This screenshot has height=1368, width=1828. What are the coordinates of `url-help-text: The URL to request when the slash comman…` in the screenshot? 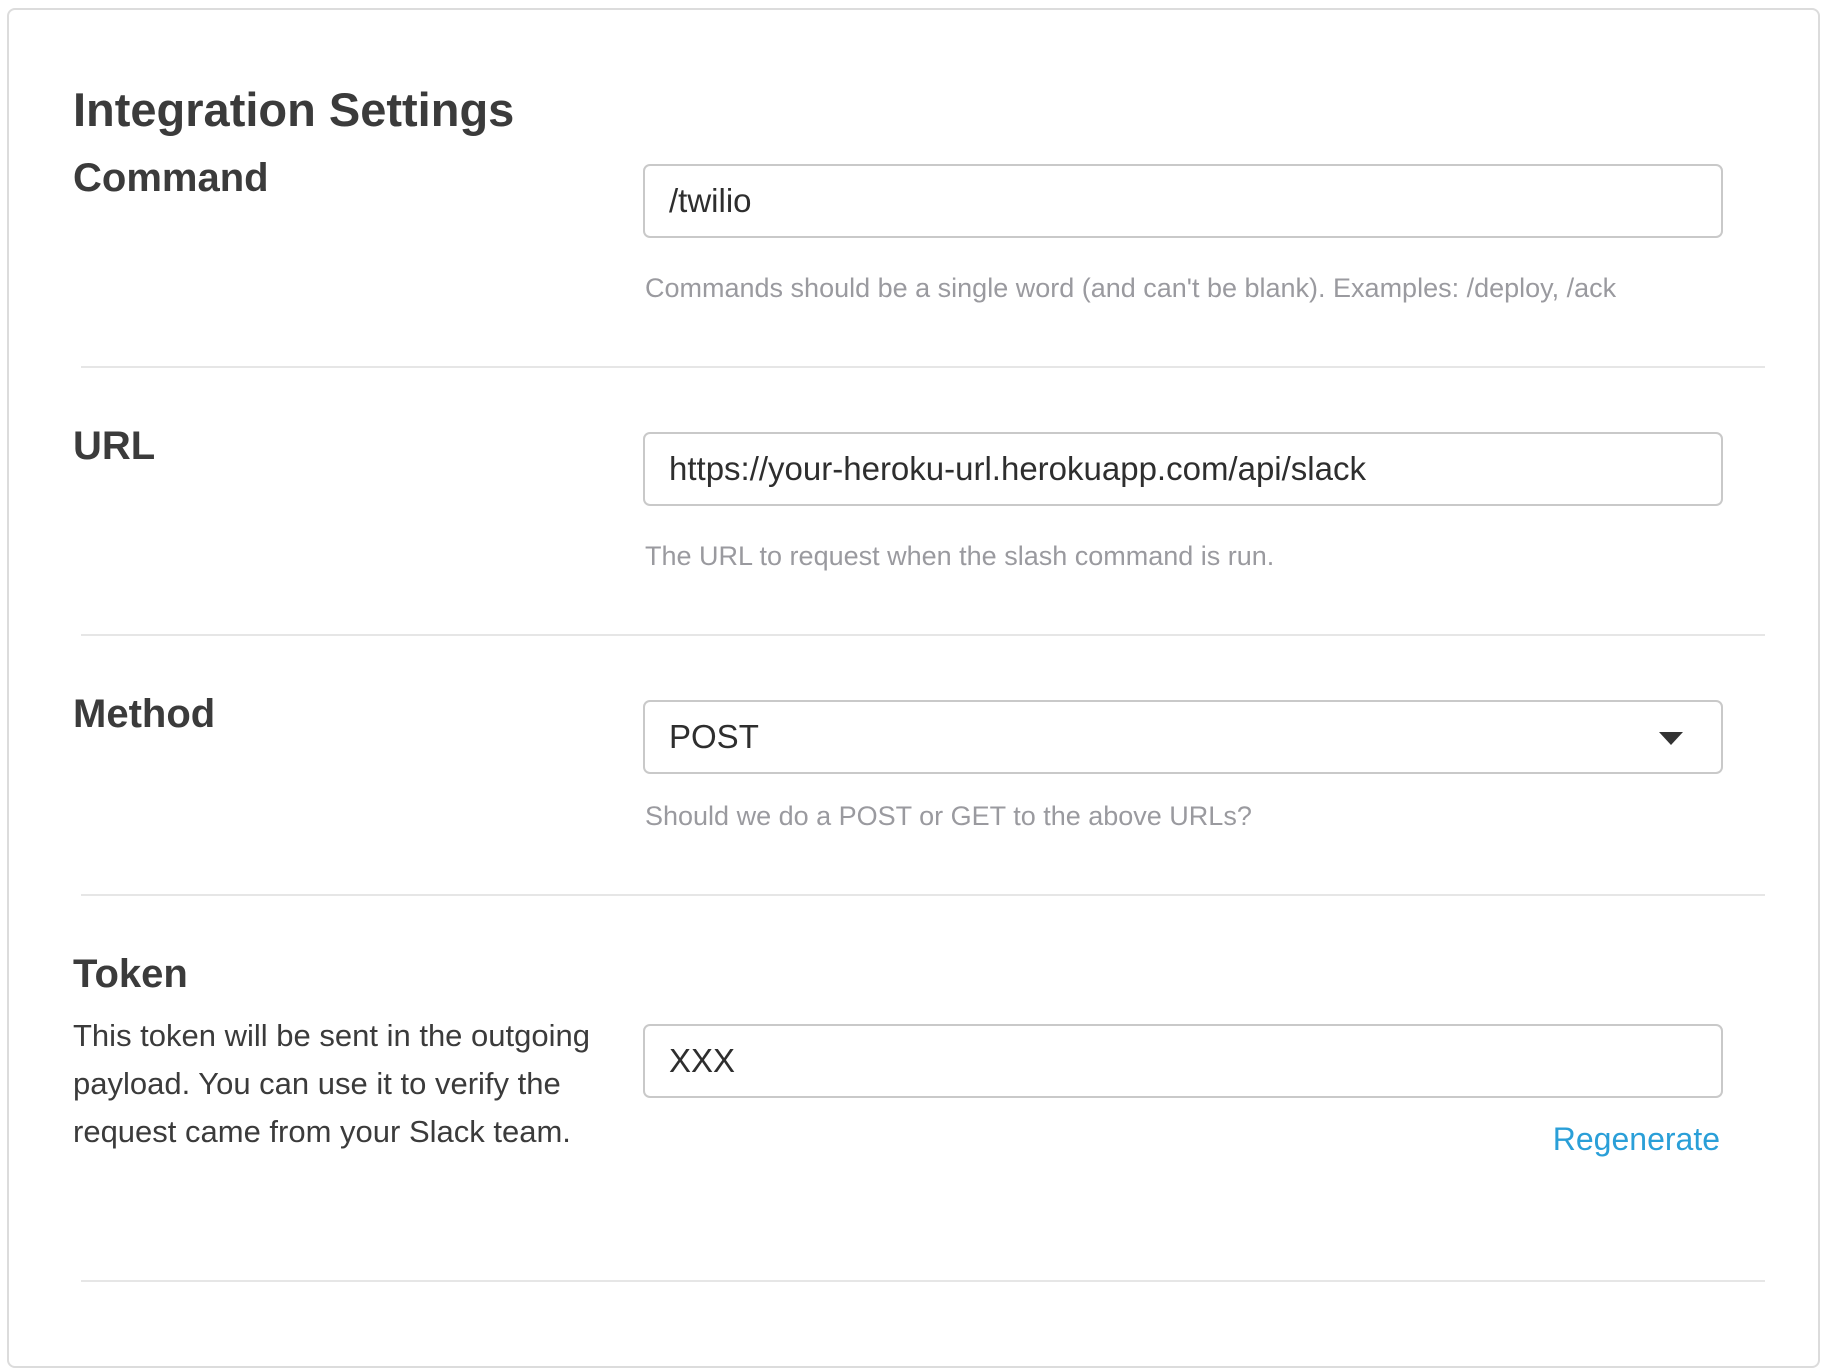 It's located at (960, 556).